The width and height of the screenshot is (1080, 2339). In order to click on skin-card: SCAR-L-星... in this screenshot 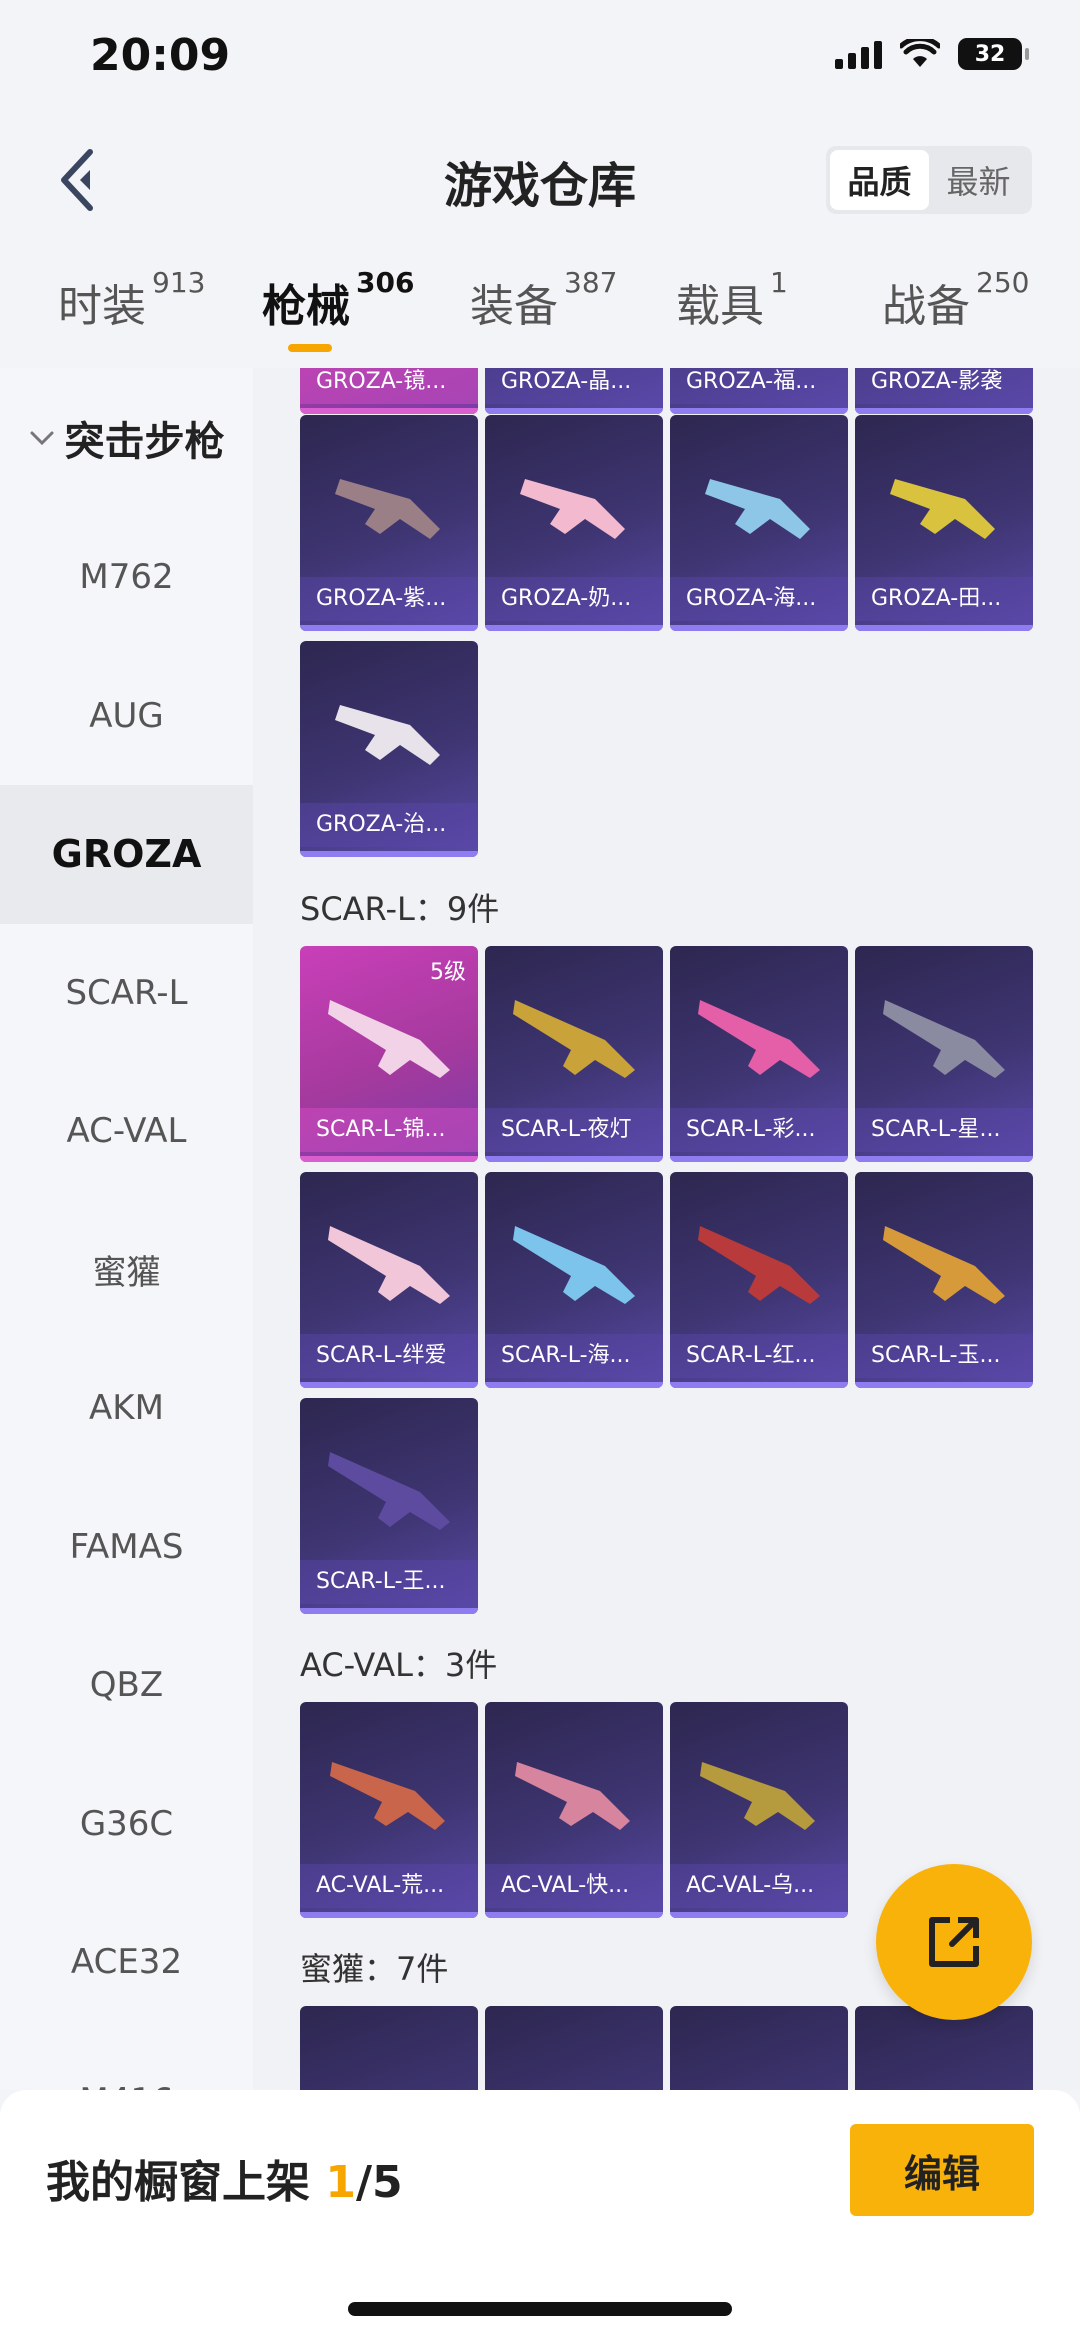, I will do `click(944, 1054)`.